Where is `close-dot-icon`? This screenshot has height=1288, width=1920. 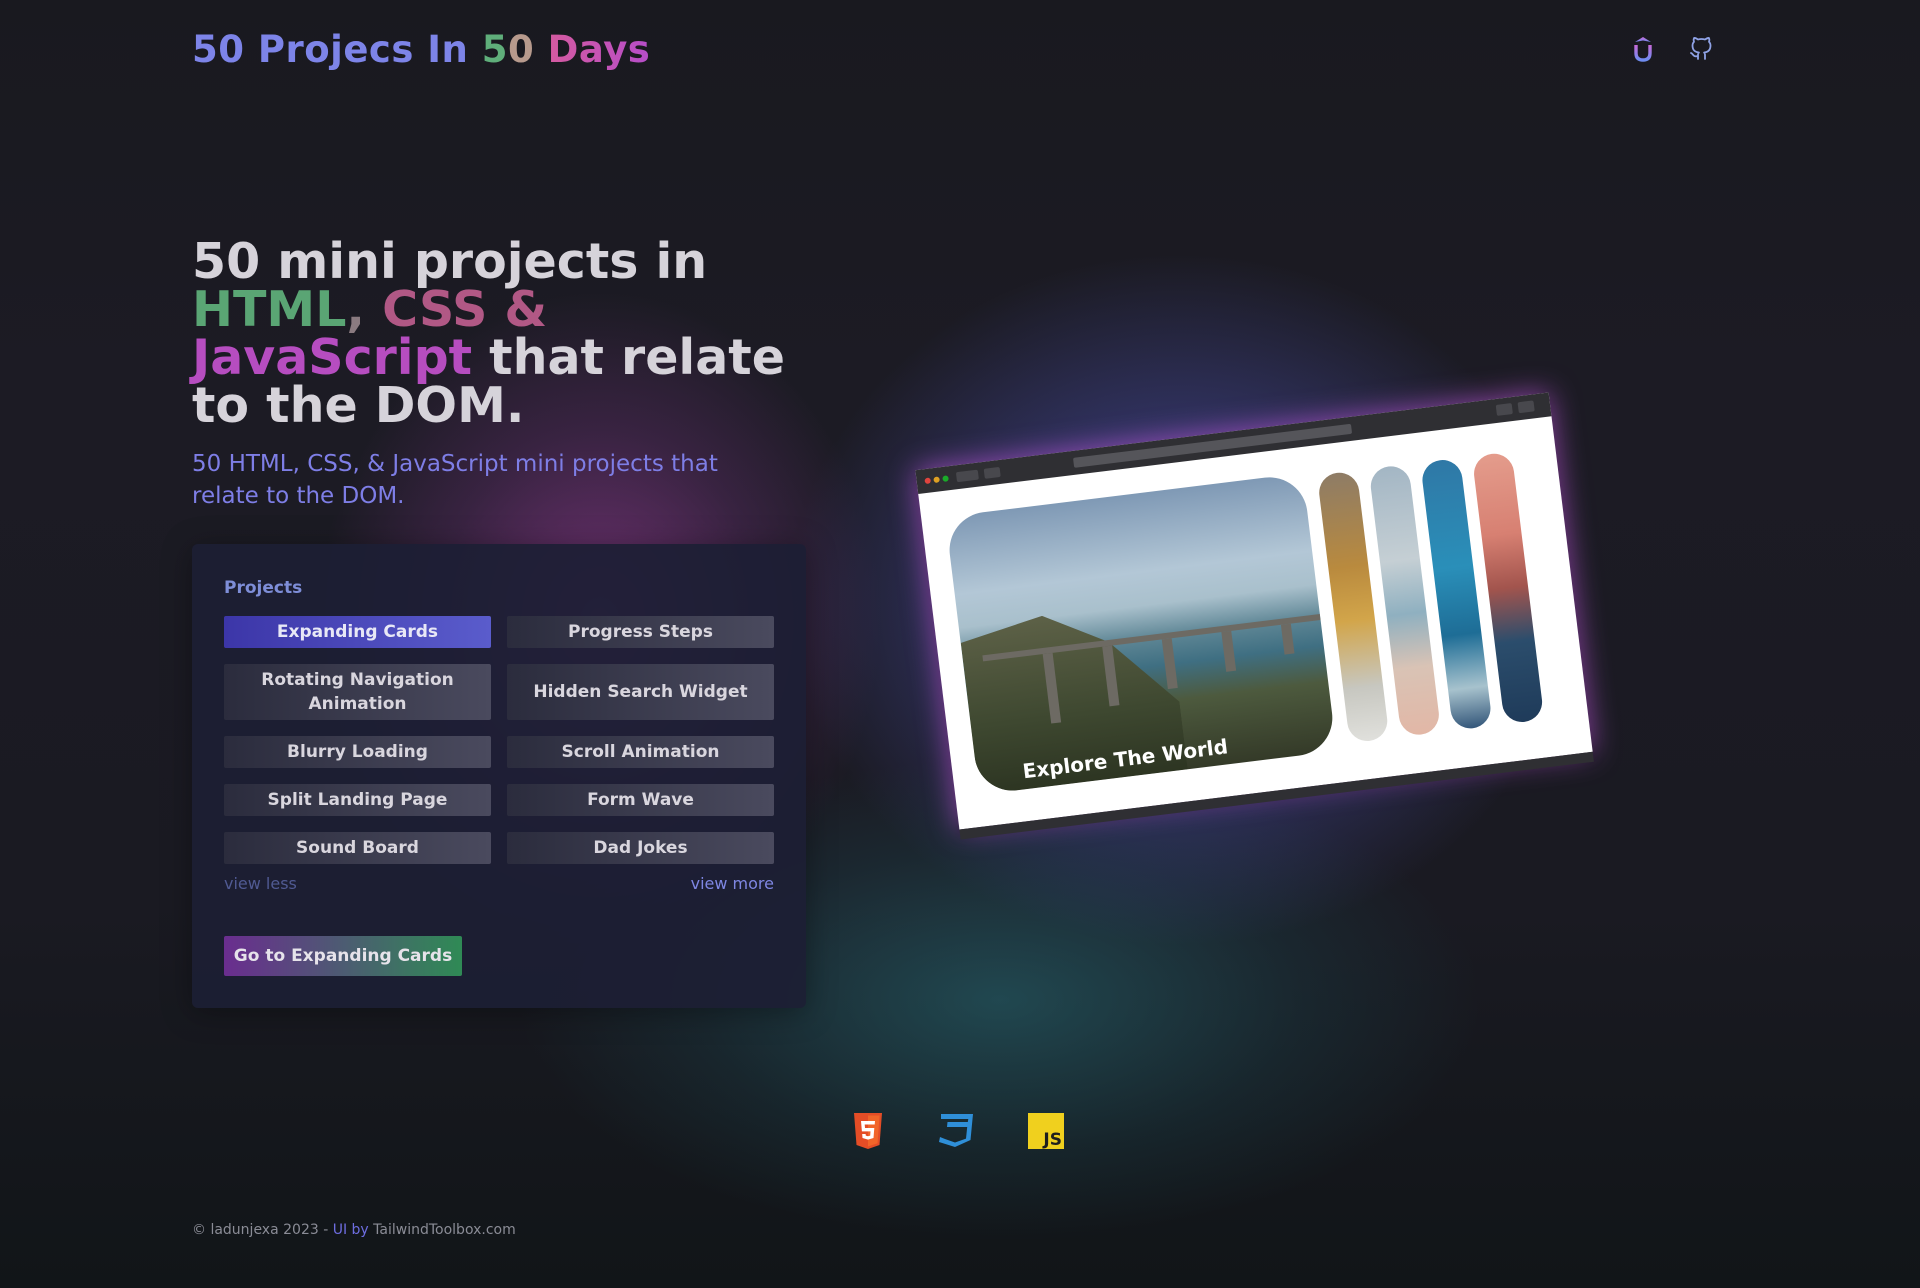
close-dot-icon is located at coordinates (928, 481).